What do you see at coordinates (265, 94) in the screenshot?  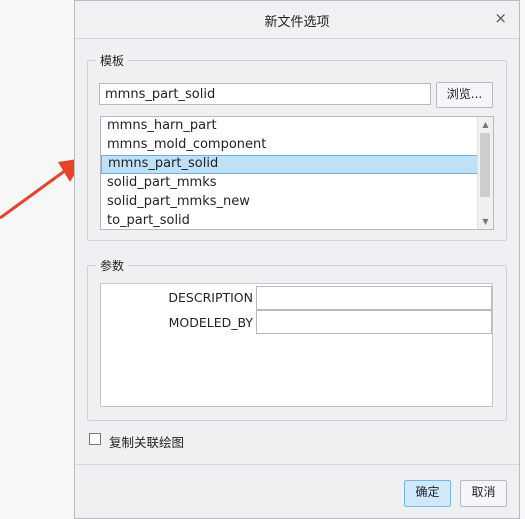 I see `template-input` at bounding box center [265, 94].